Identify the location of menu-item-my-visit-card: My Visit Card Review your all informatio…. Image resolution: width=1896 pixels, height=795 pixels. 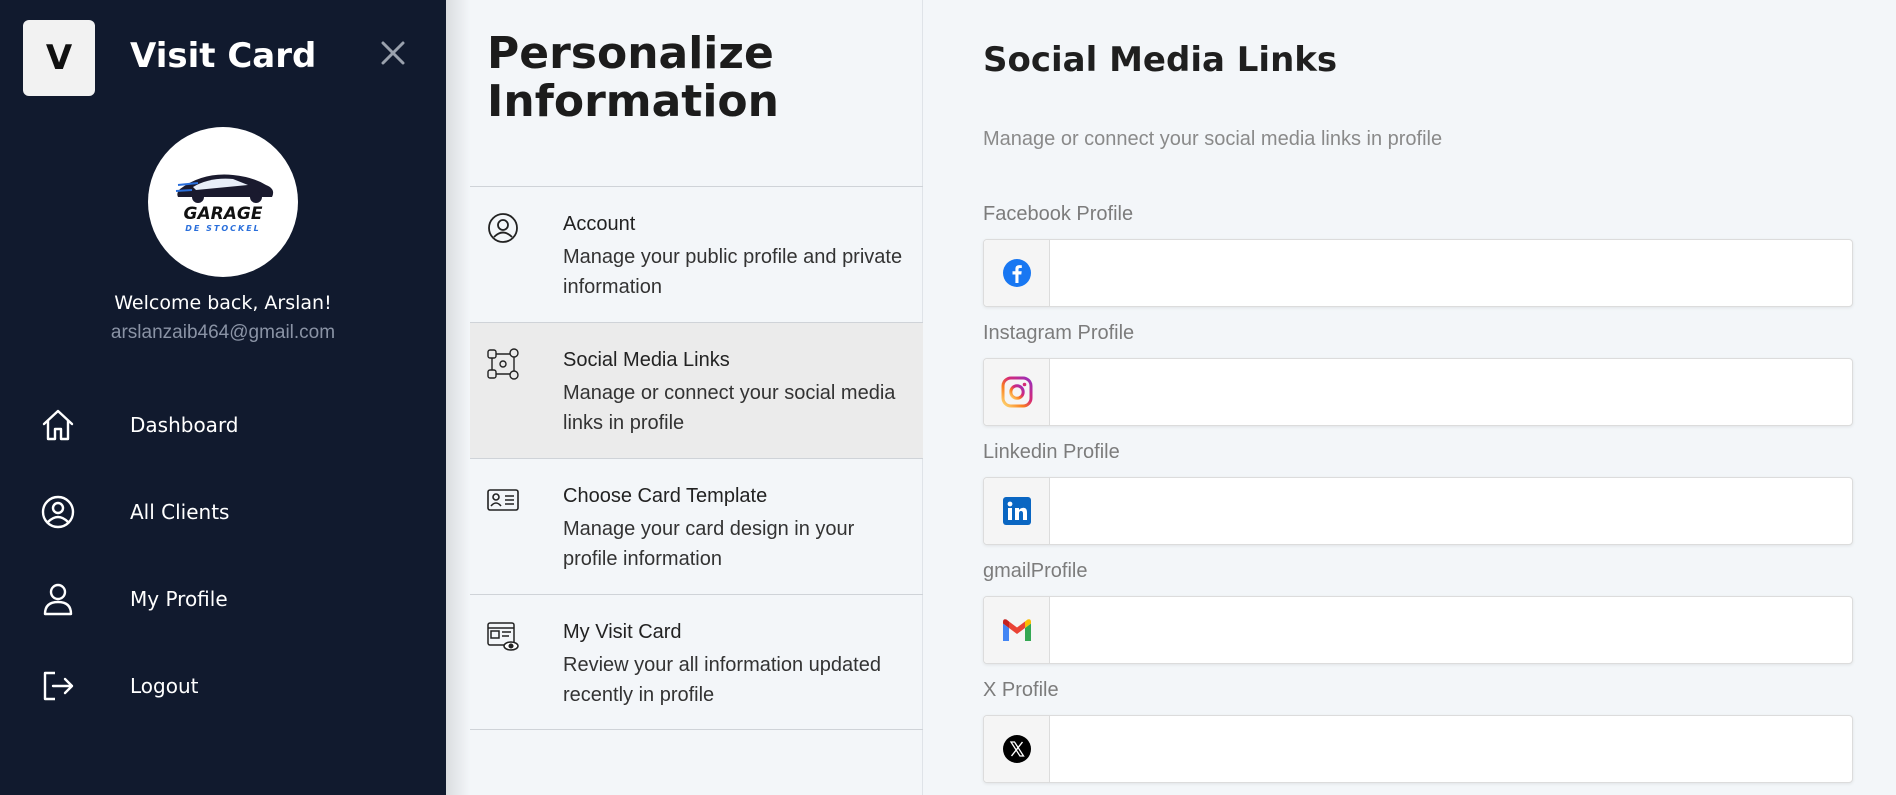
(696, 662).